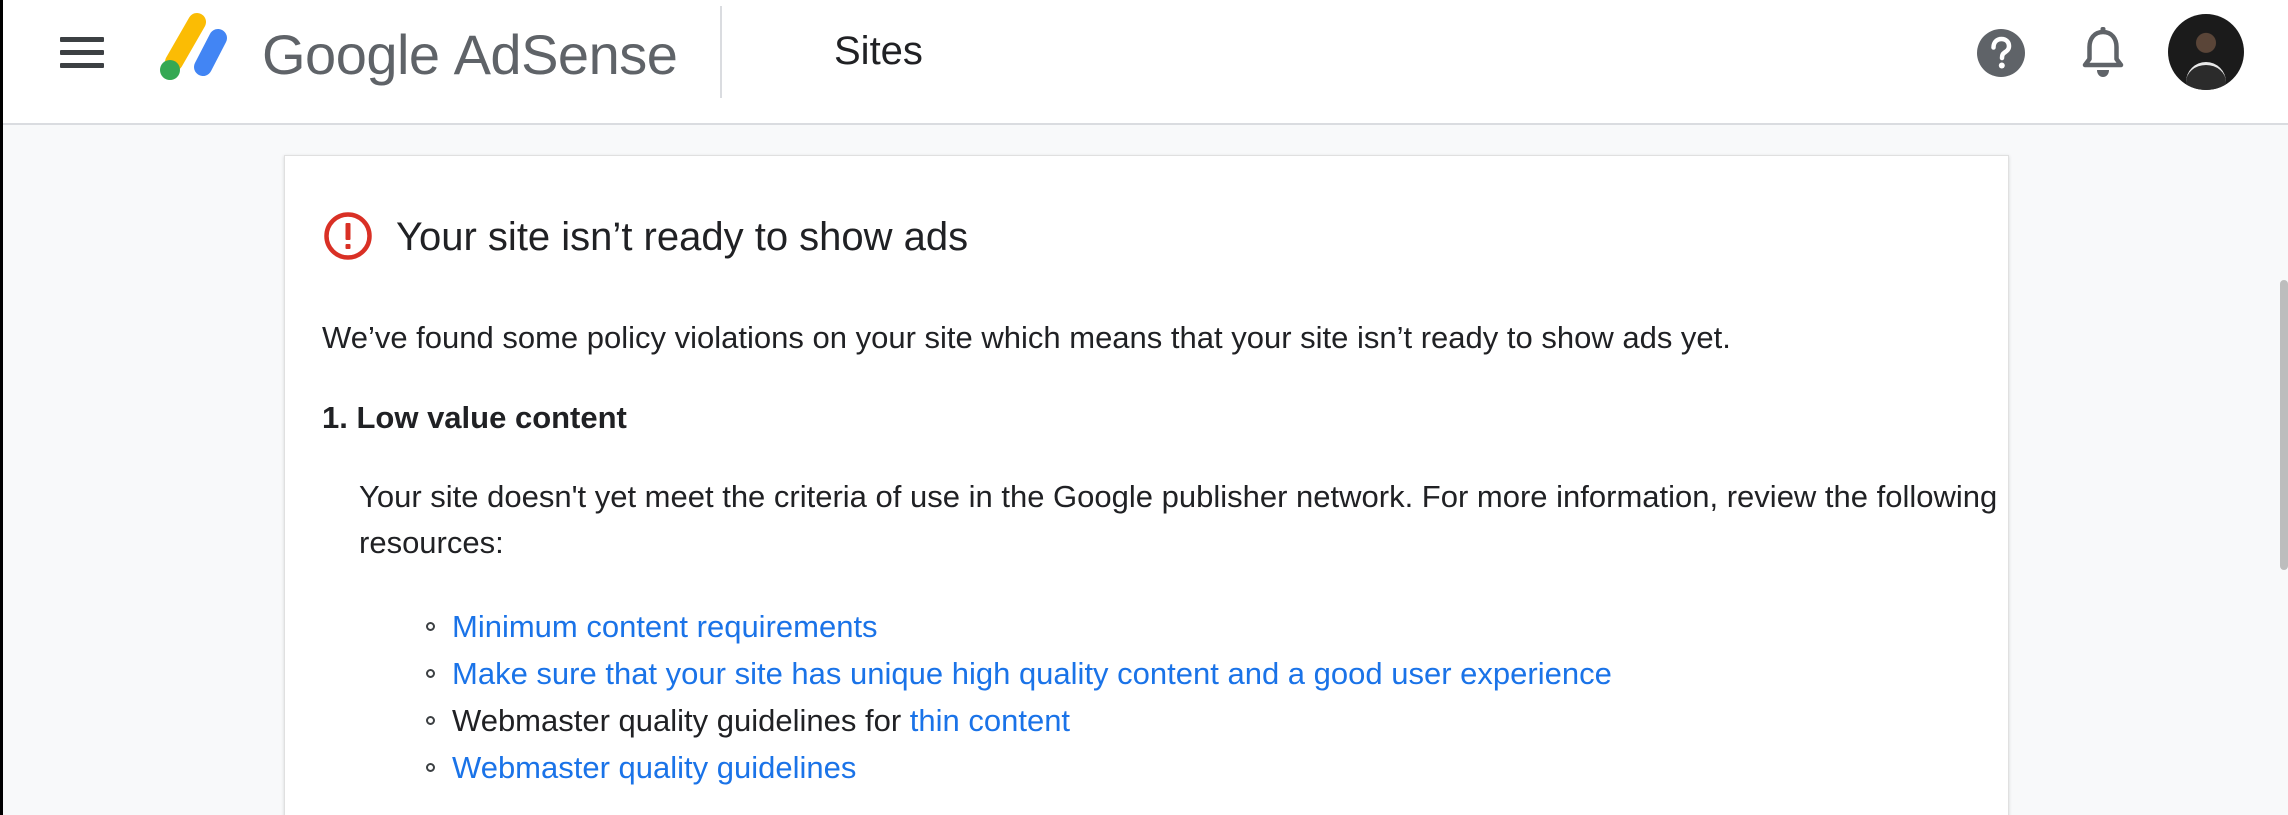 This screenshot has height=815, width=2288. What do you see at coordinates (2103, 53) in the screenshot?
I see `bell-icon` at bounding box center [2103, 53].